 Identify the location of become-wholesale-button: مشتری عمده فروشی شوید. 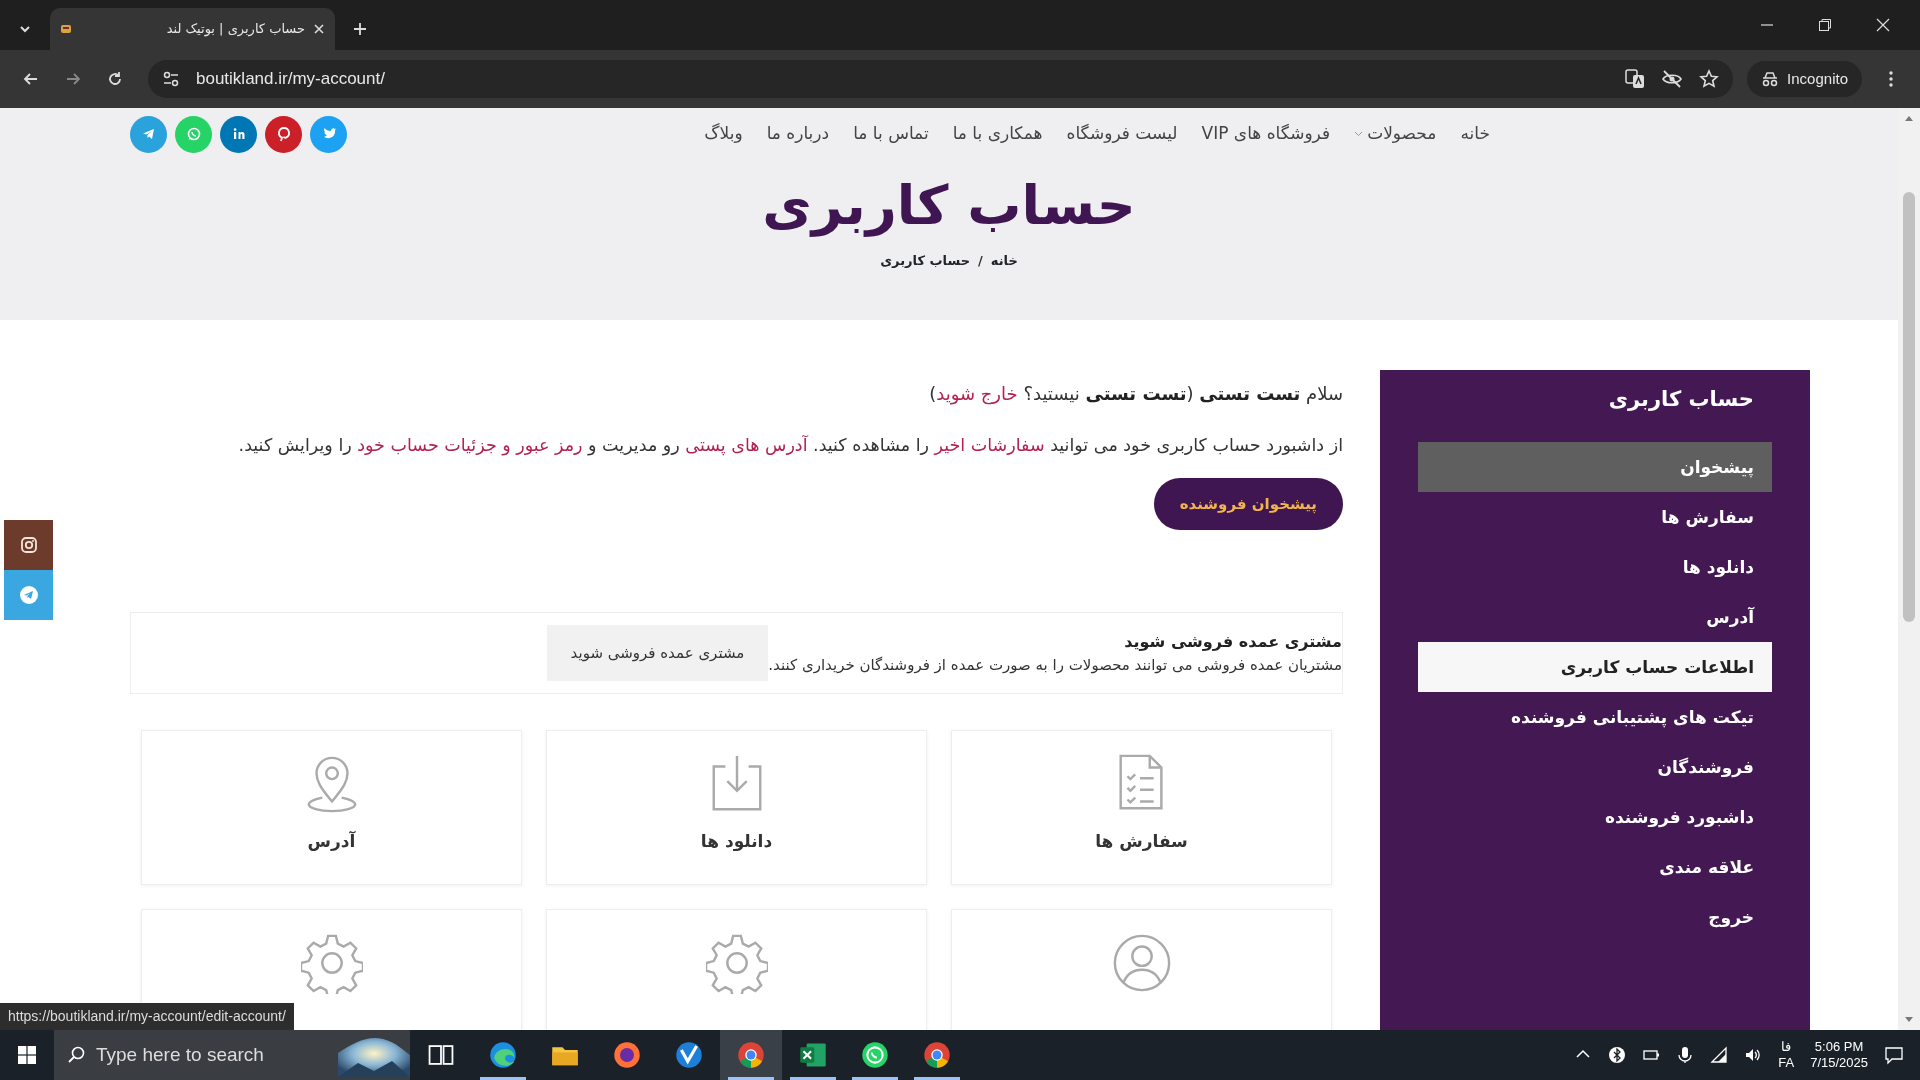
(657, 653).